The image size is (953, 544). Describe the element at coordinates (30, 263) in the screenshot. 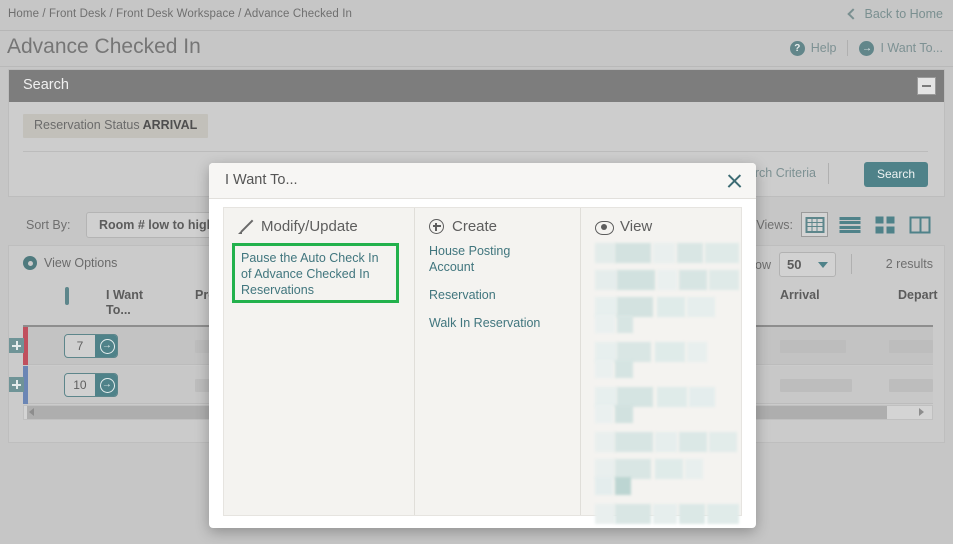

I see `gear-icon` at that location.